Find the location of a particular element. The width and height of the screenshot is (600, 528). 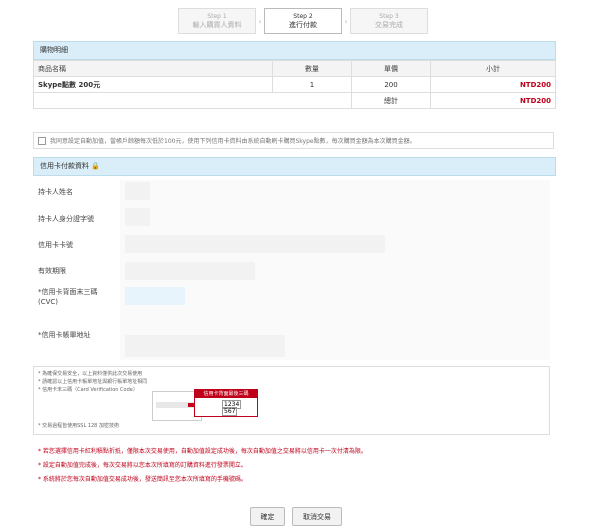

cvc-callout: 信用卡背面最後三碼 1234 567 is located at coordinates (226, 403).